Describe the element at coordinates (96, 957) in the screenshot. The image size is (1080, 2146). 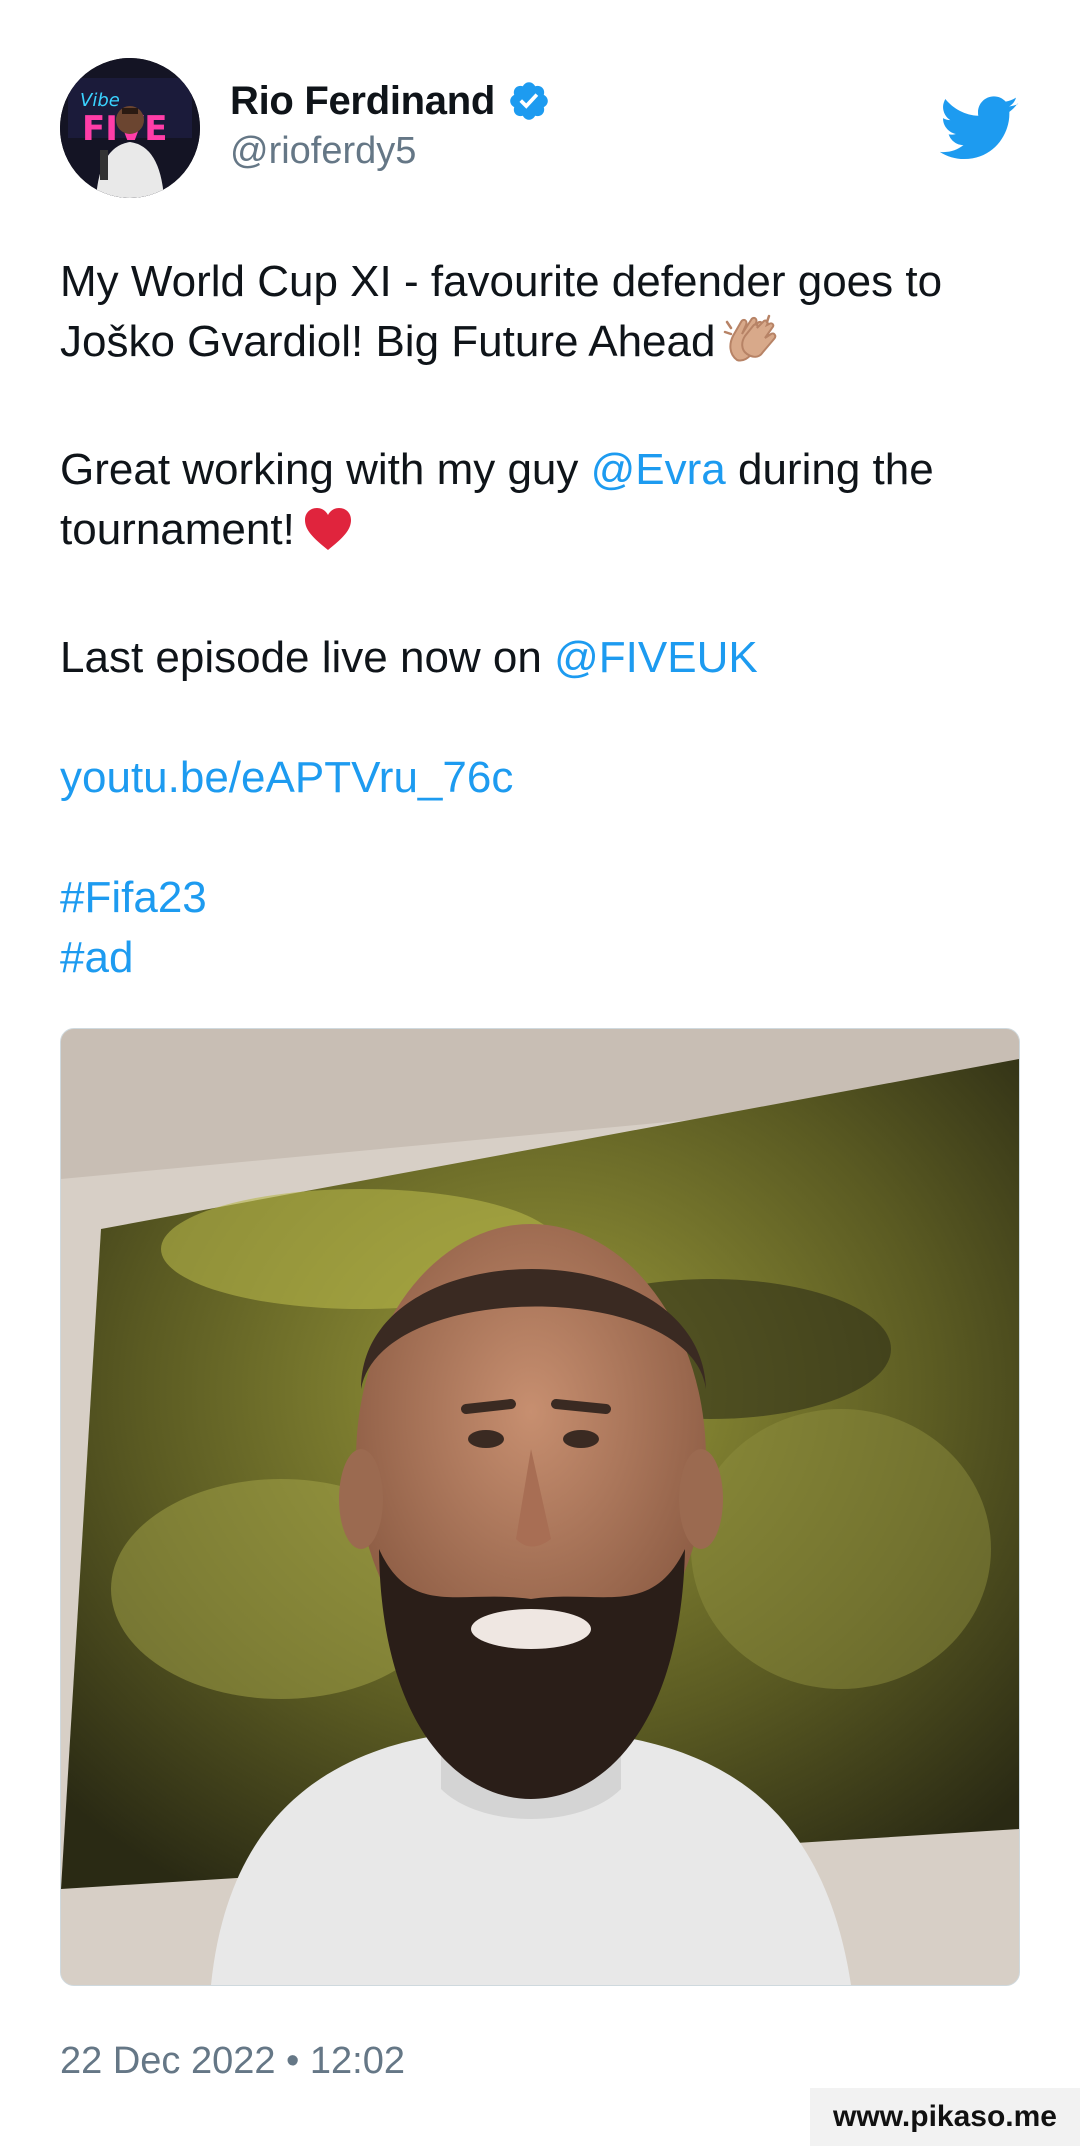
I see `hashtag-link-ad: #ad` at that location.